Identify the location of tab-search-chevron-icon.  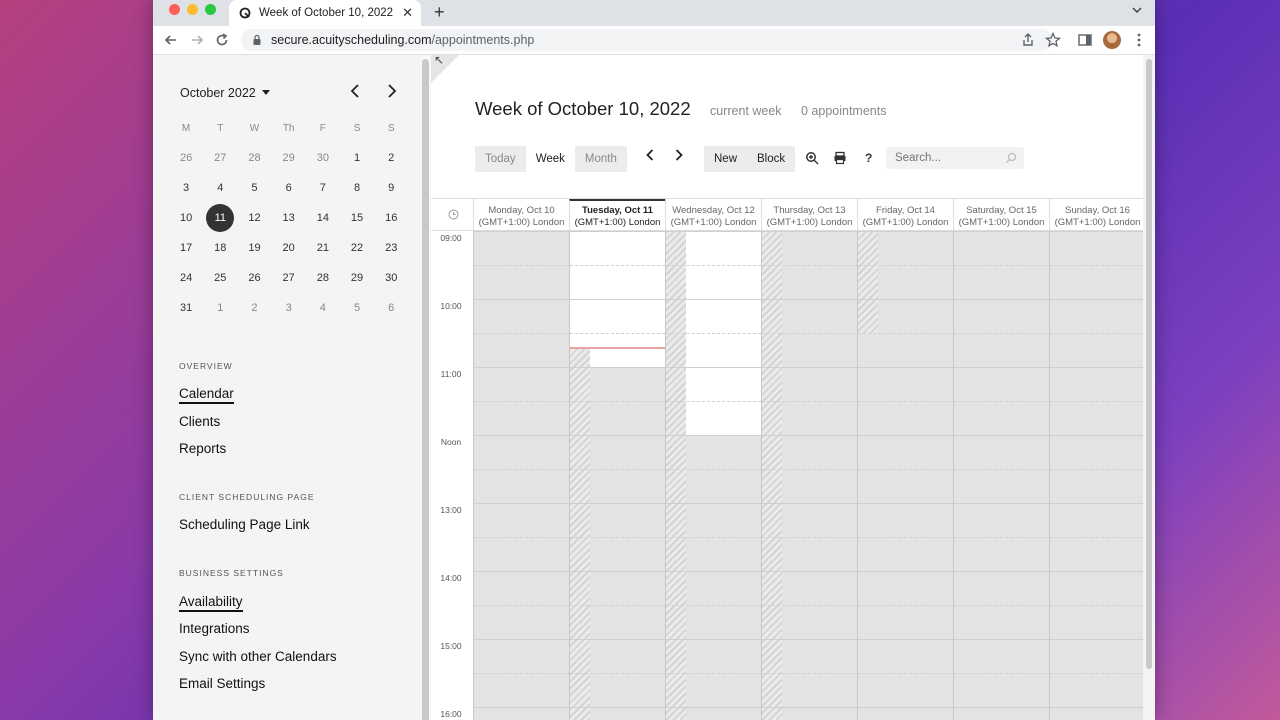
(1137, 10).